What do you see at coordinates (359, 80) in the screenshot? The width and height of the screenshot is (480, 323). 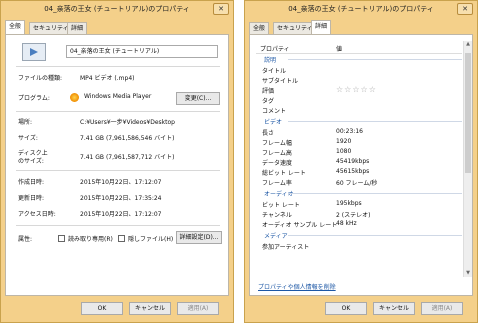 I see `list-item: サブタイトル` at bounding box center [359, 80].